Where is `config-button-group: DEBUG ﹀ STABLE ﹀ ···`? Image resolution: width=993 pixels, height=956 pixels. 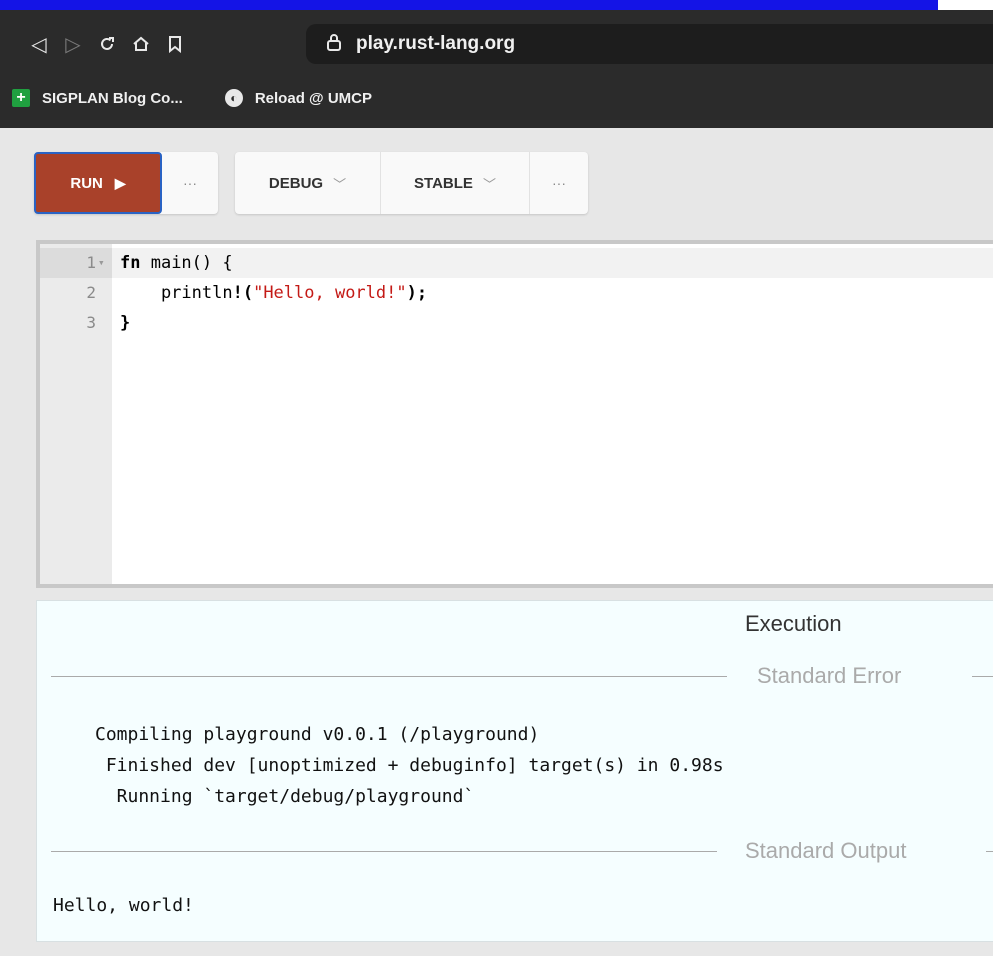
config-button-group: DEBUG ﹀ STABLE ﹀ ··· is located at coordinates (411, 183).